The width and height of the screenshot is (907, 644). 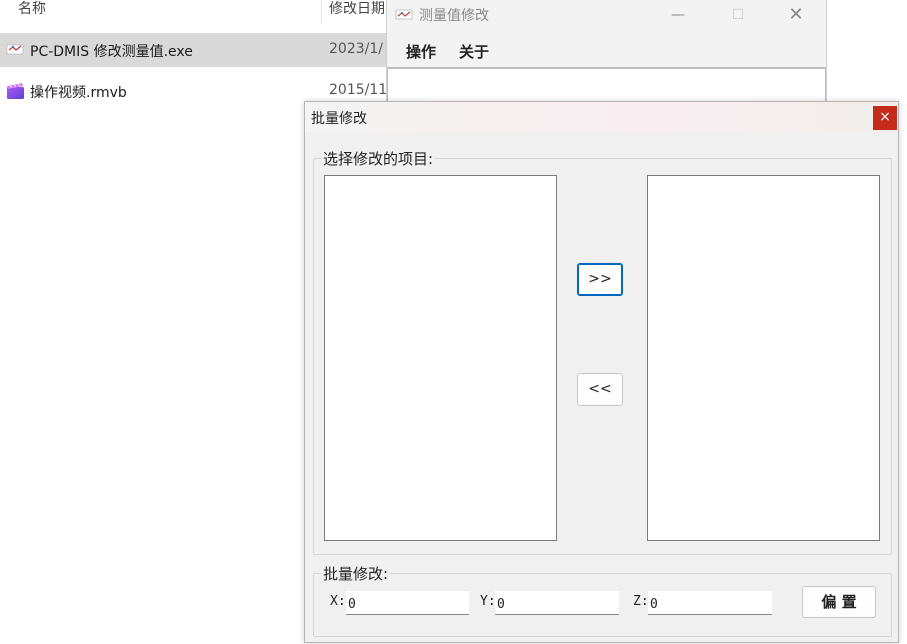 What do you see at coordinates (557, 603) in the screenshot?
I see `y-offset-input` at bounding box center [557, 603].